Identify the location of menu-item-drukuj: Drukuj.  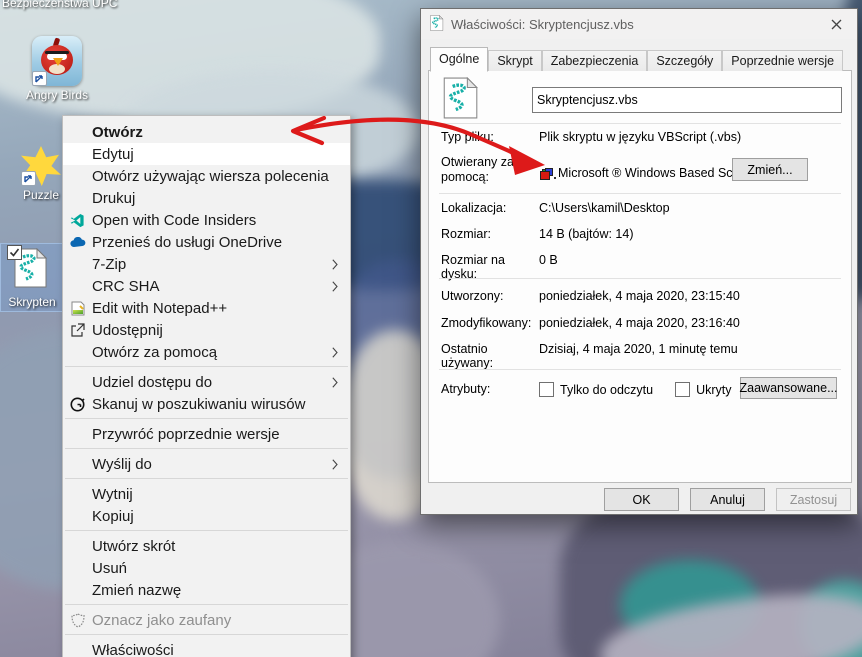
(206, 198).